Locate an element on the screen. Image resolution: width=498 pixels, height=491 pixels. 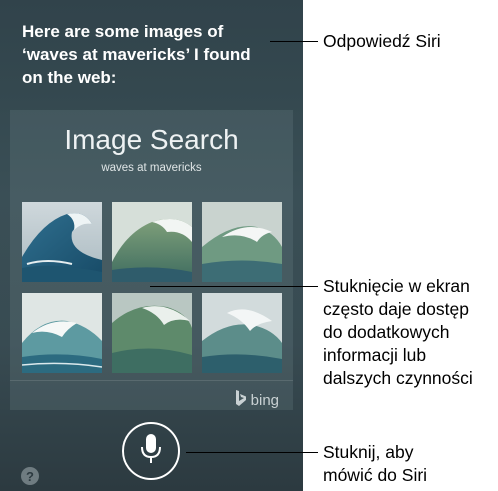
callout-text: często daje dostęp is located at coordinates (396, 309).